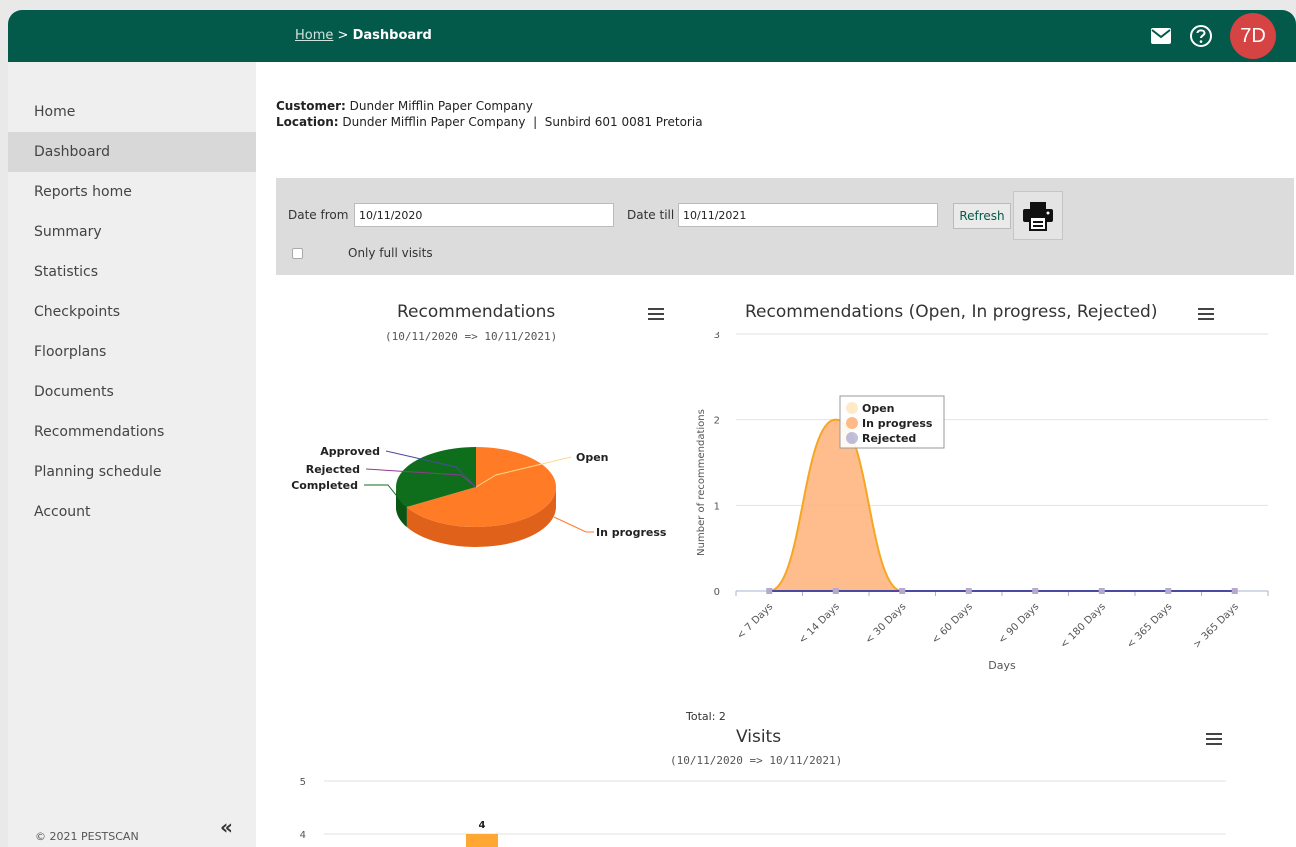  Describe the element at coordinates (651, 215) in the screenshot. I see `date-till-label: Date till` at that location.